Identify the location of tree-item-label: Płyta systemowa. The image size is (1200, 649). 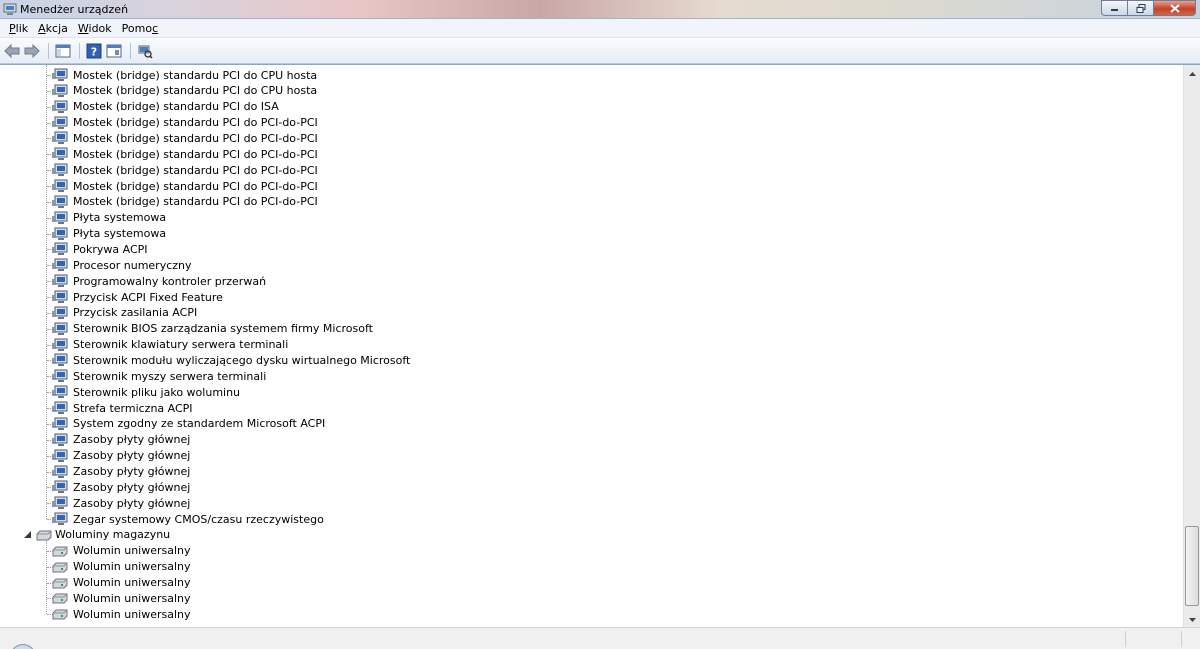
(120, 234).